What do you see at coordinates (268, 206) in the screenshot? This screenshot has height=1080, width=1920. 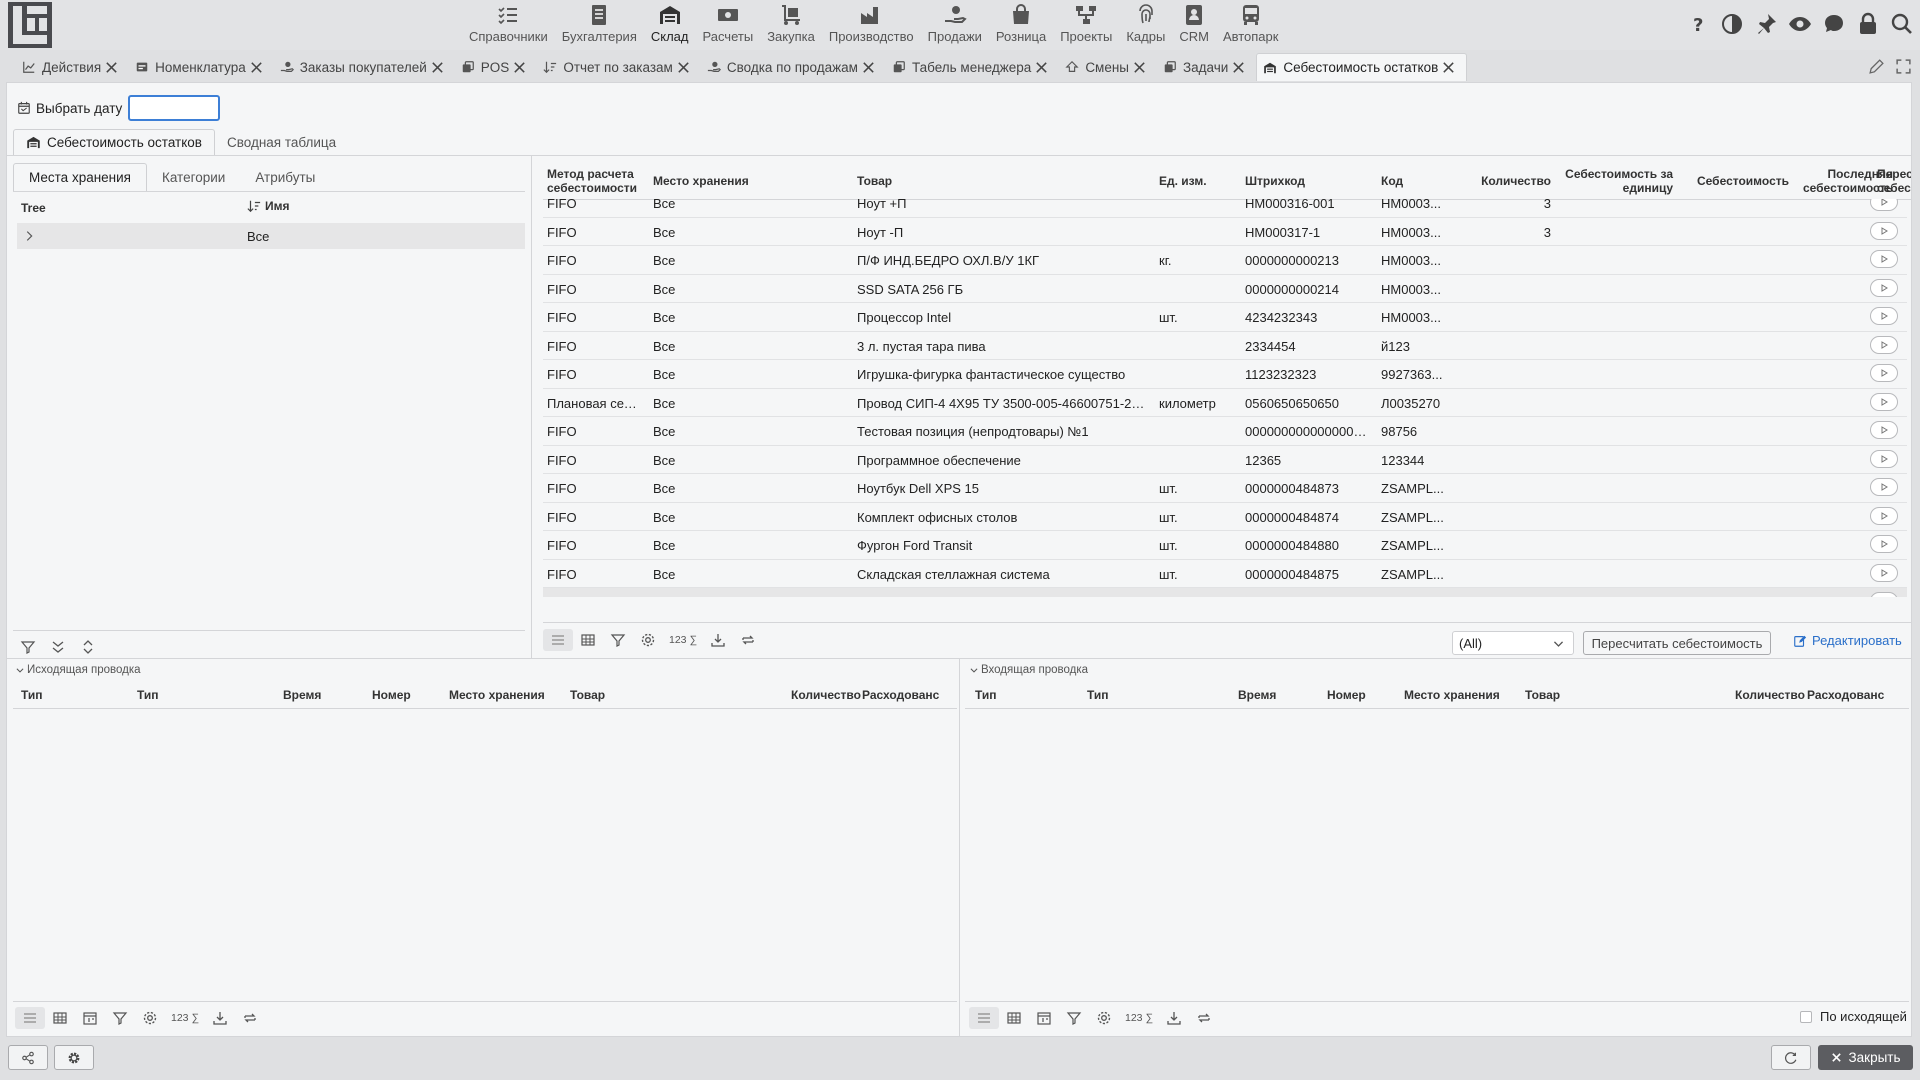 I see `name-column-header: Имя` at bounding box center [268, 206].